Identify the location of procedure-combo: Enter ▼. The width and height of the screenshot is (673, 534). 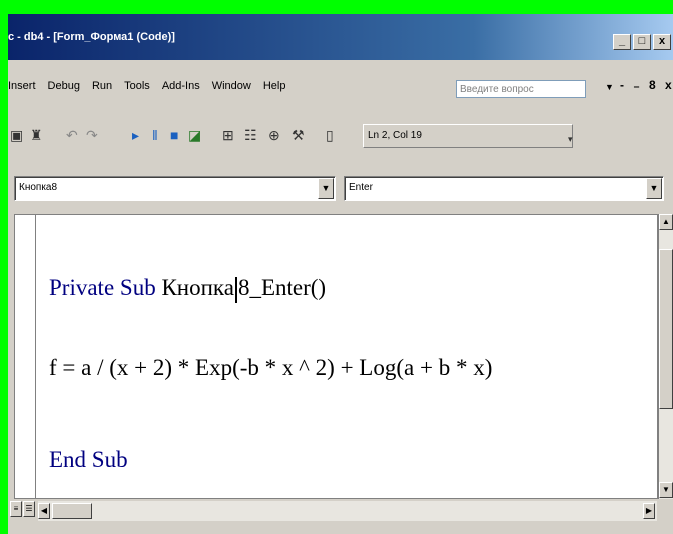
(504, 188).